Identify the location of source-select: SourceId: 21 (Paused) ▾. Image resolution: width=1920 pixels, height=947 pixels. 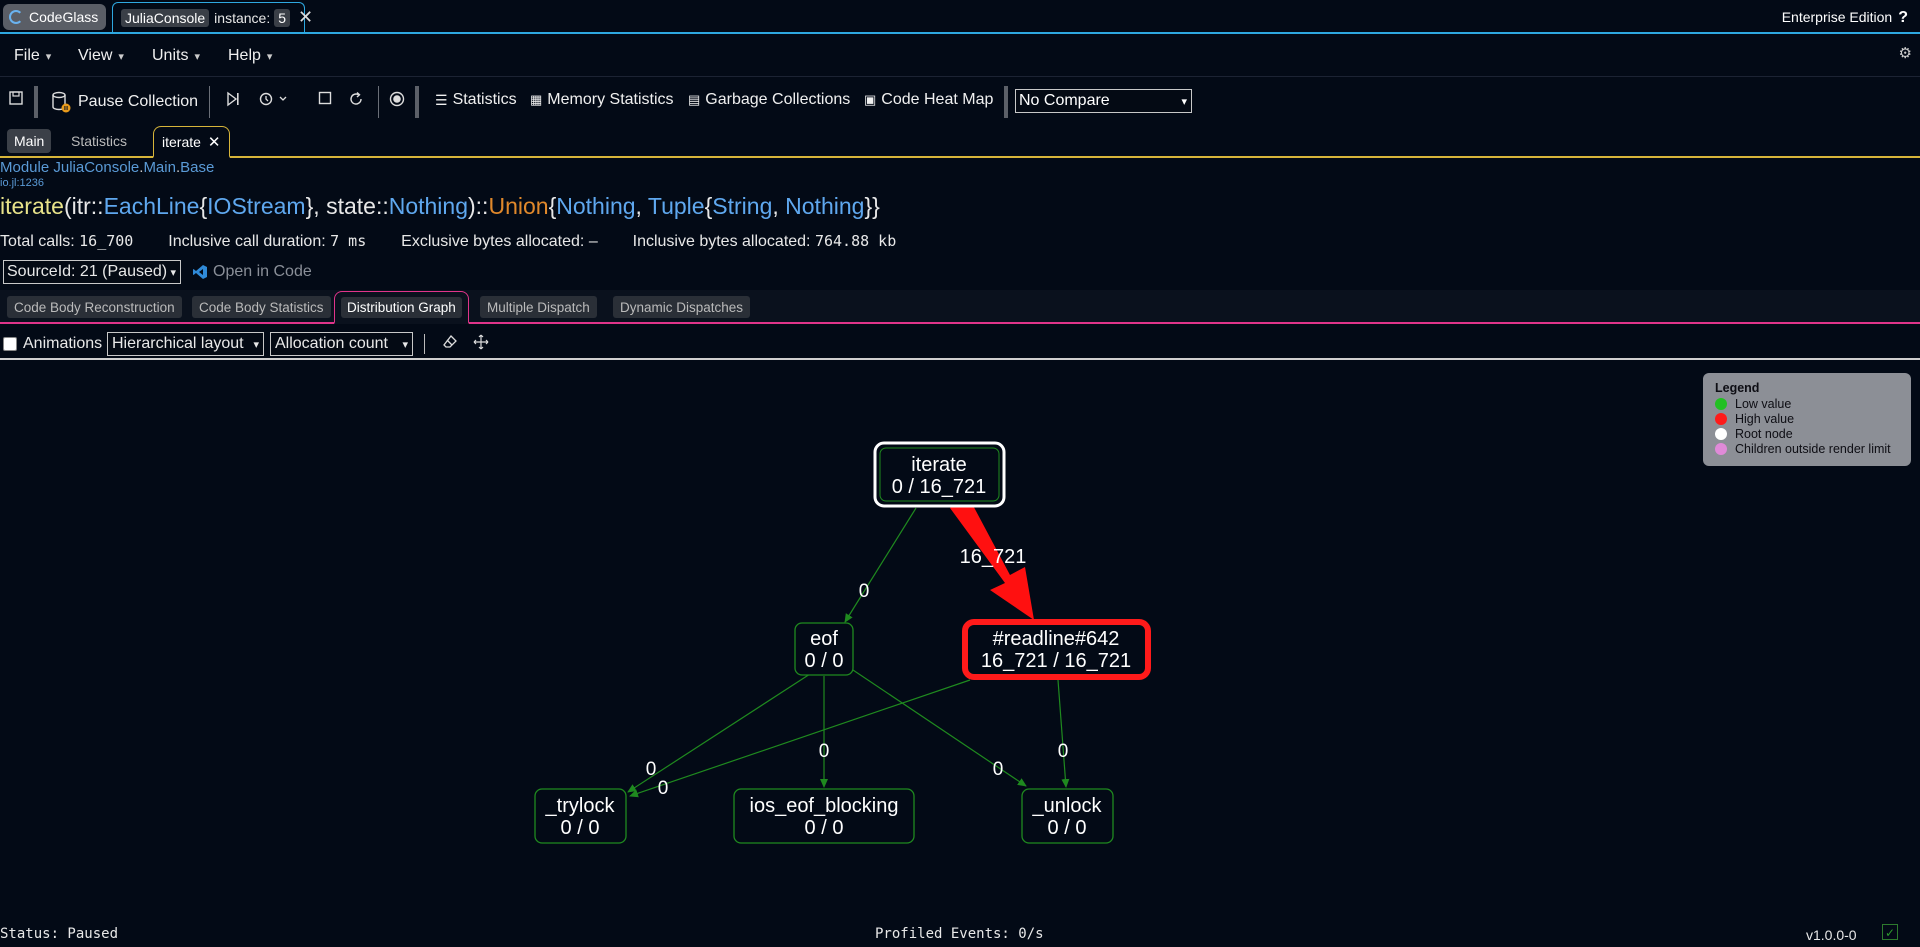
(92, 272).